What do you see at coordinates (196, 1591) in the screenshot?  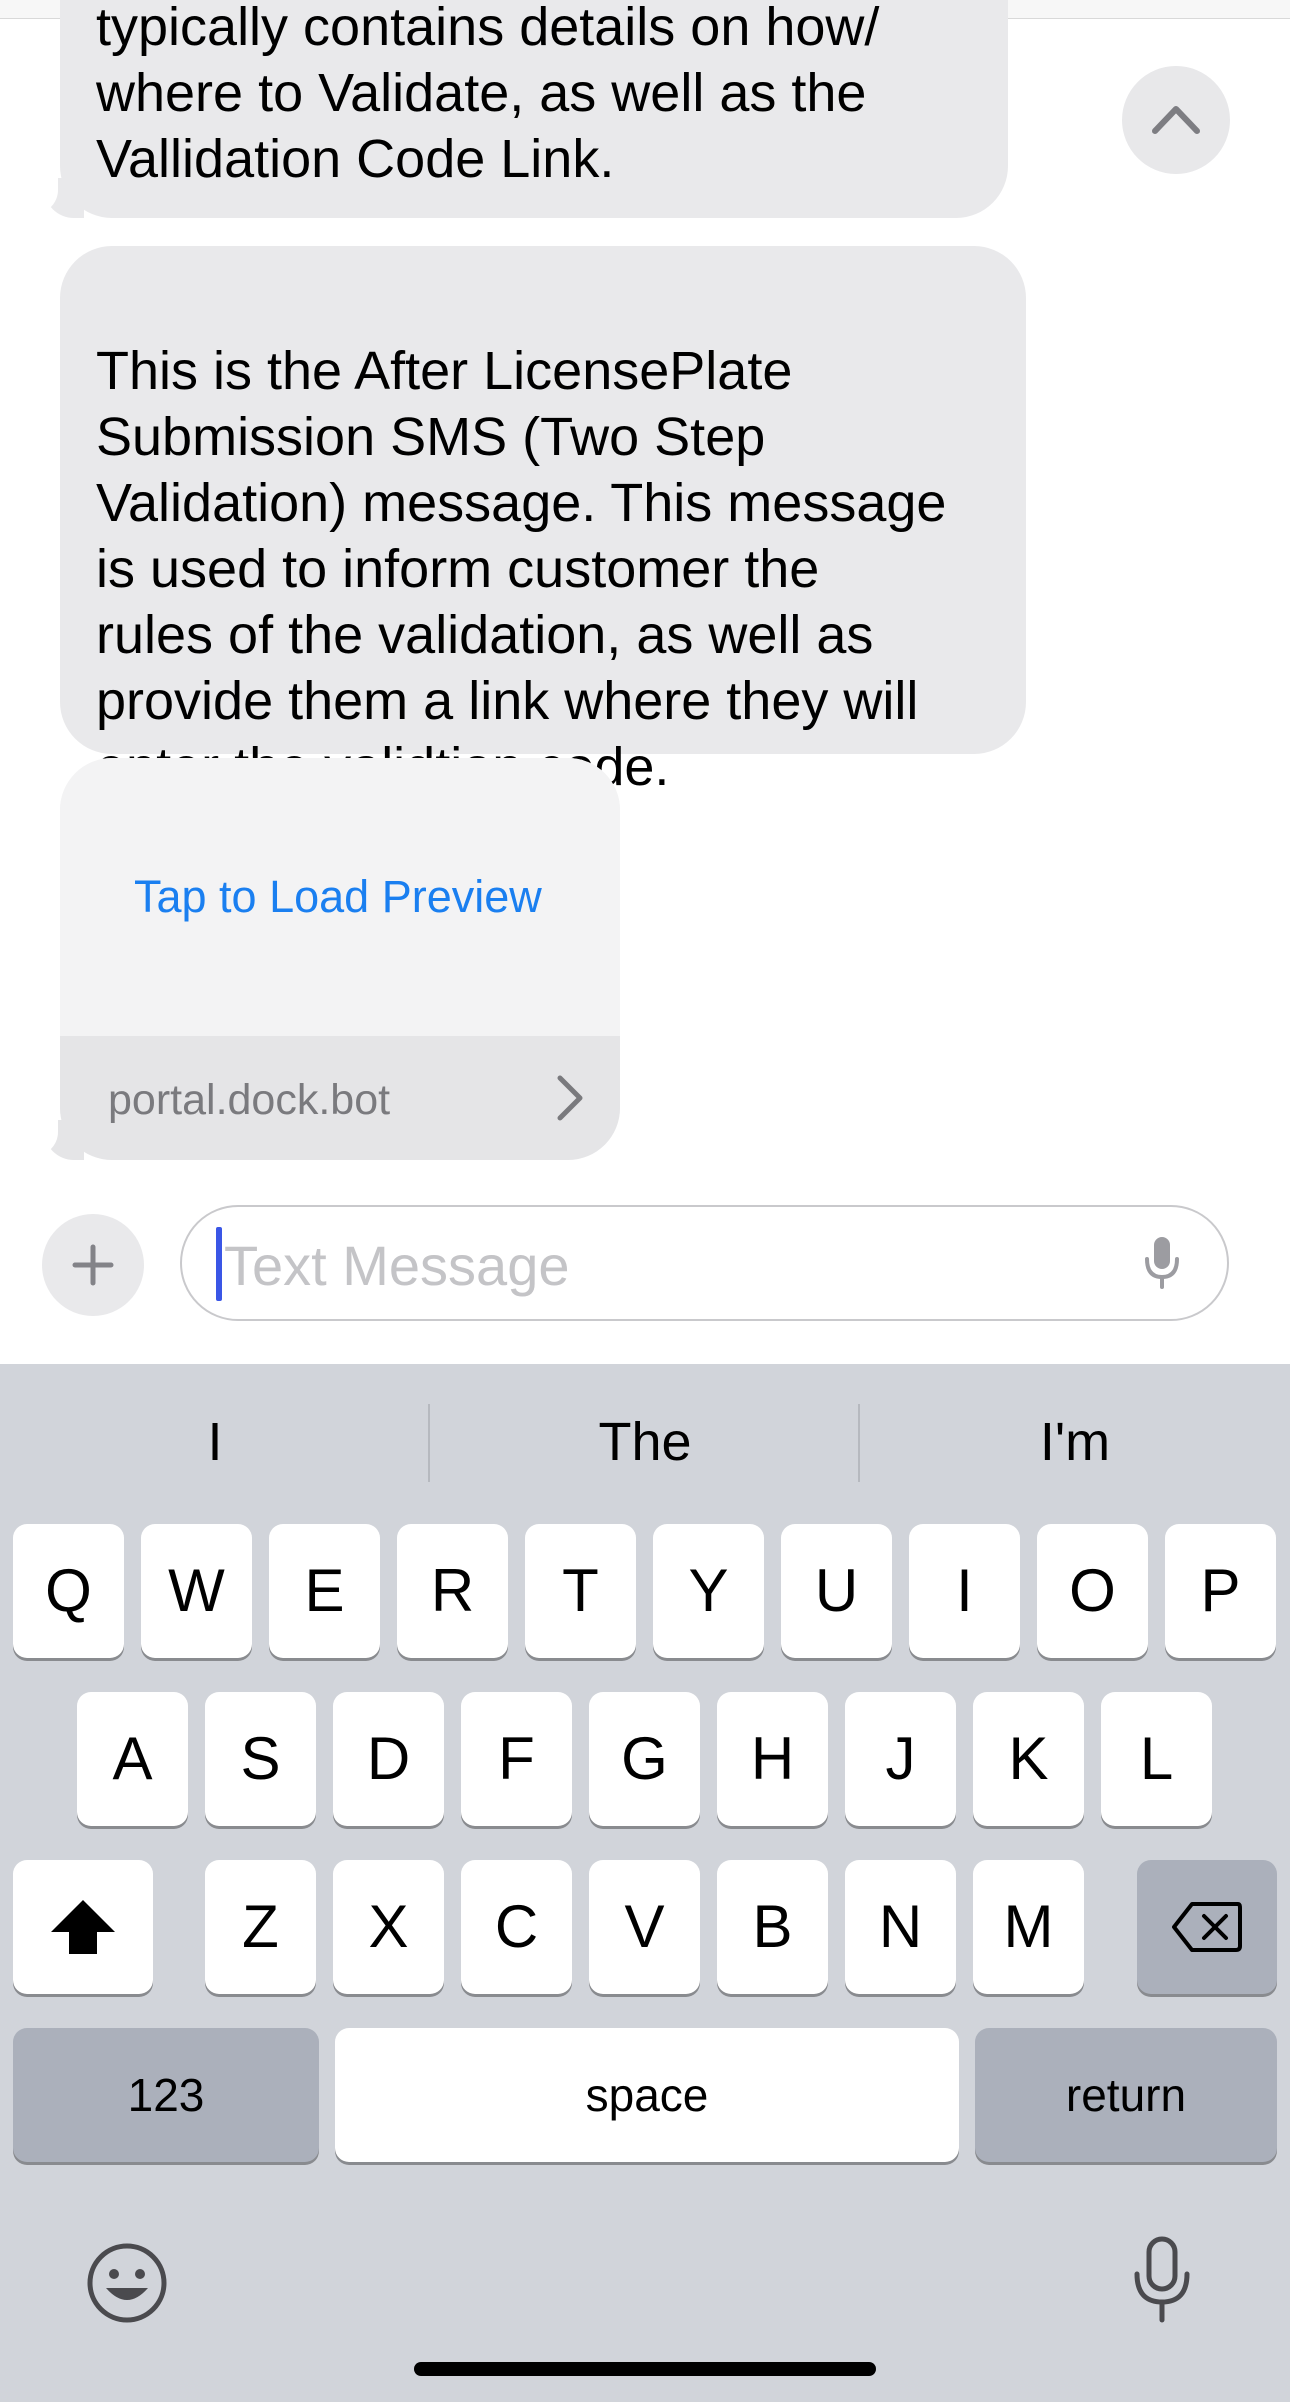 I see `key-w: W` at bounding box center [196, 1591].